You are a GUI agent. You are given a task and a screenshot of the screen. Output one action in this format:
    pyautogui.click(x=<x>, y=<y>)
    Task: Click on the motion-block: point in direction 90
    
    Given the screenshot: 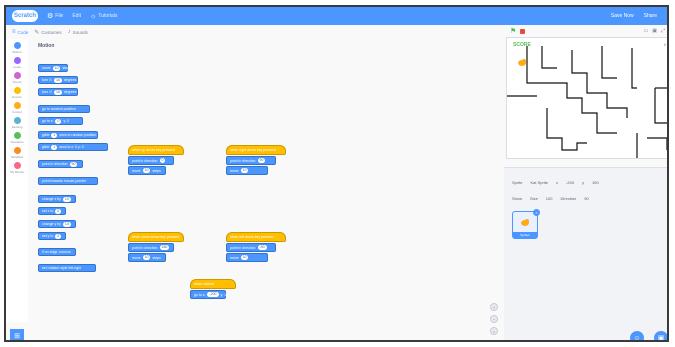 What is the action you would take?
    pyautogui.click(x=251, y=160)
    